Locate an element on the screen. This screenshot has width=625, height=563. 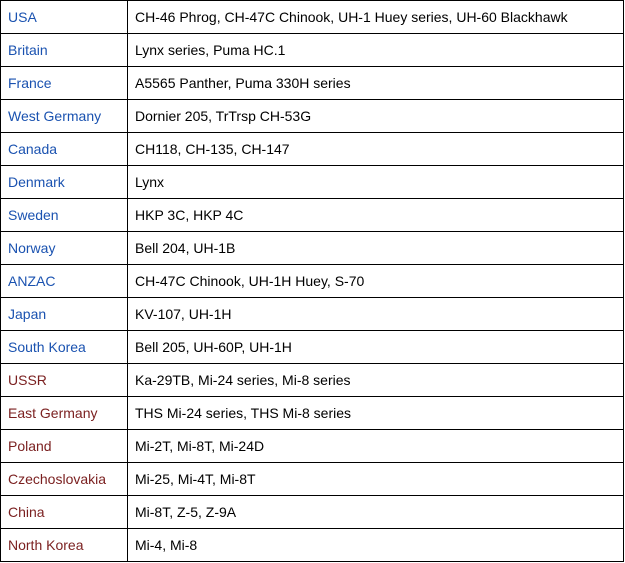
table-row: Canada CH118, CH-135, CH-147 is located at coordinates (312, 149).